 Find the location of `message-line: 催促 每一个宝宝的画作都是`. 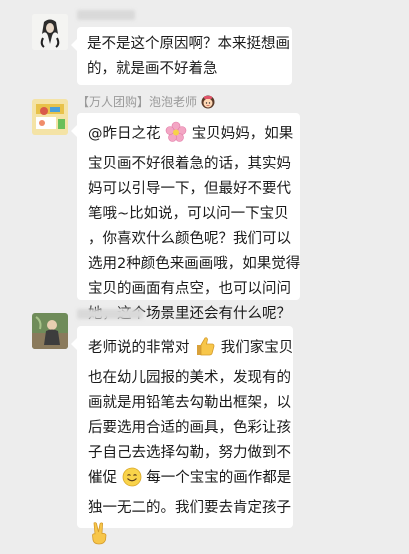

message-line: 催促 每一个宝宝的画作都是 is located at coordinates (189, 481).